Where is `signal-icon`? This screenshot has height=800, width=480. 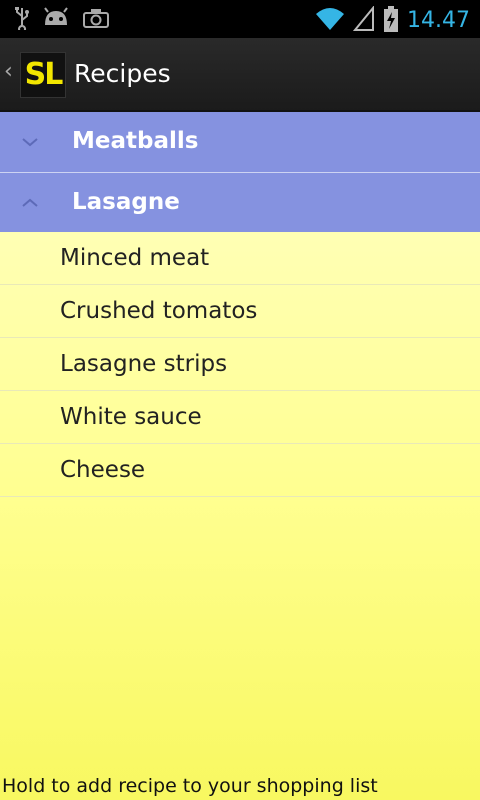
signal-icon is located at coordinates (363, 20).